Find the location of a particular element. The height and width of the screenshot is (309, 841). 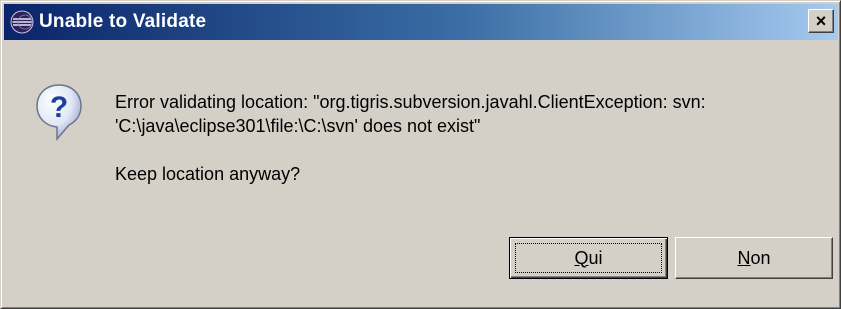

yes-button: Qui is located at coordinates (588, 258).